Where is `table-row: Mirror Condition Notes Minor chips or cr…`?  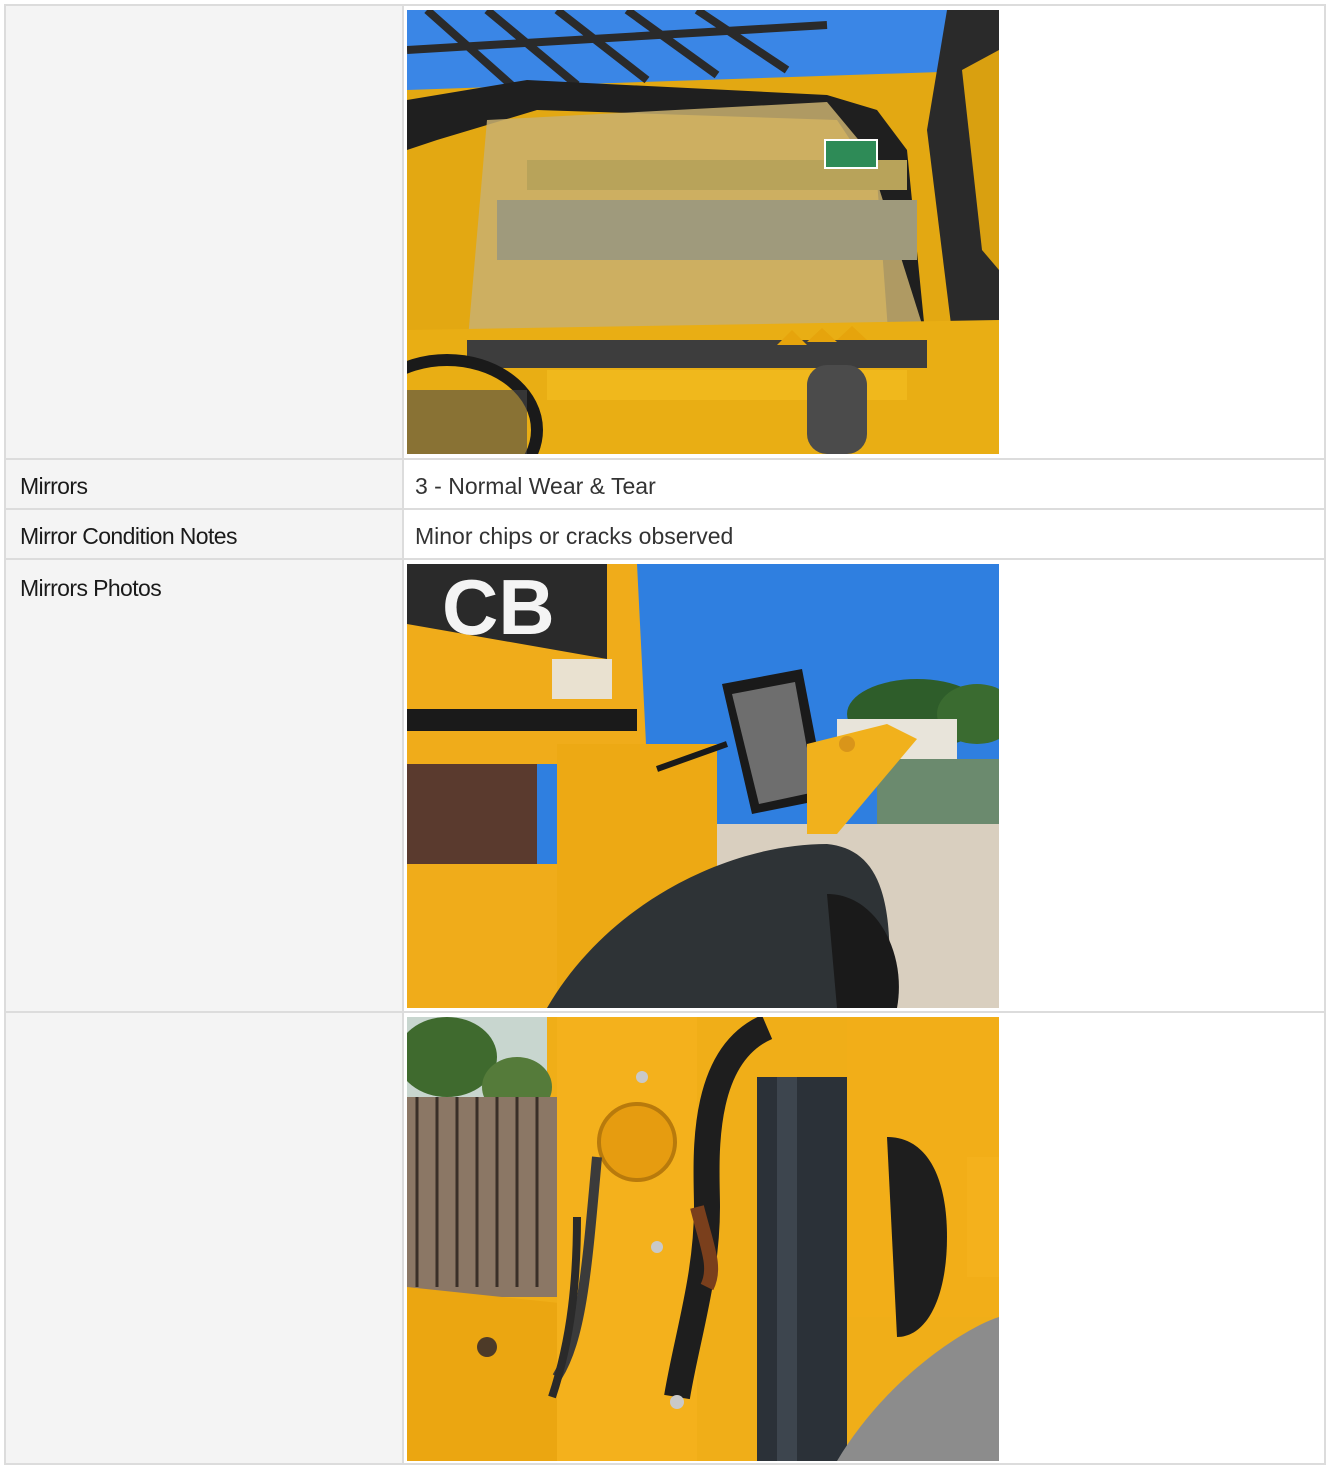 table-row: Mirror Condition Notes Minor chips or cr… is located at coordinates (665, 534).